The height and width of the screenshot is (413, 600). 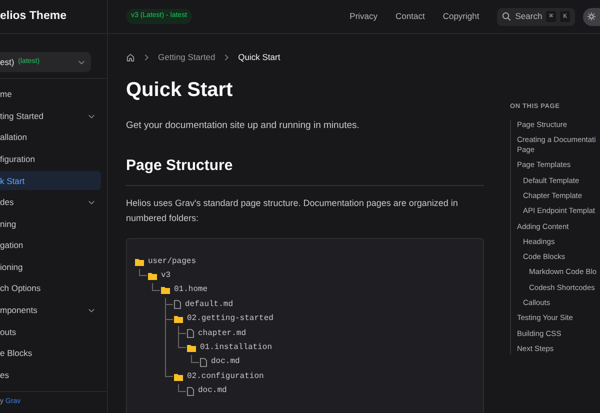 I want to click on folder-name: v3, so click(x=166, y=276).